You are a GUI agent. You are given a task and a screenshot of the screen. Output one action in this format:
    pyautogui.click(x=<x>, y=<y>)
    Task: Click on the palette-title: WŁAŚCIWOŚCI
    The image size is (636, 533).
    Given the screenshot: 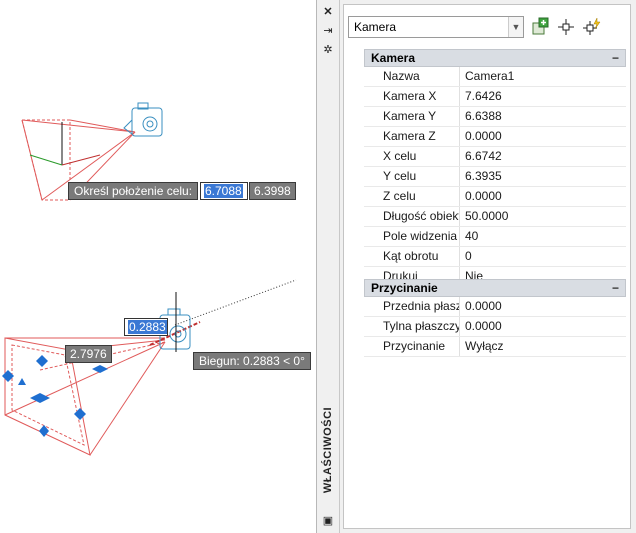 What is the action you would take?
    pyautogui.click(x=328, y=450)
    